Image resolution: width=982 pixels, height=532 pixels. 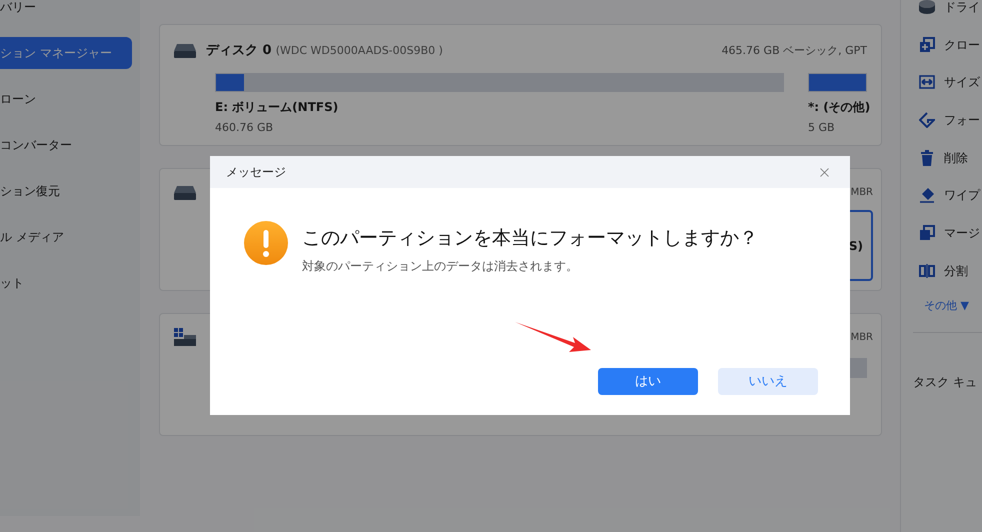 I want to click on action-item: ワイプ, so click(x=950, y=195).